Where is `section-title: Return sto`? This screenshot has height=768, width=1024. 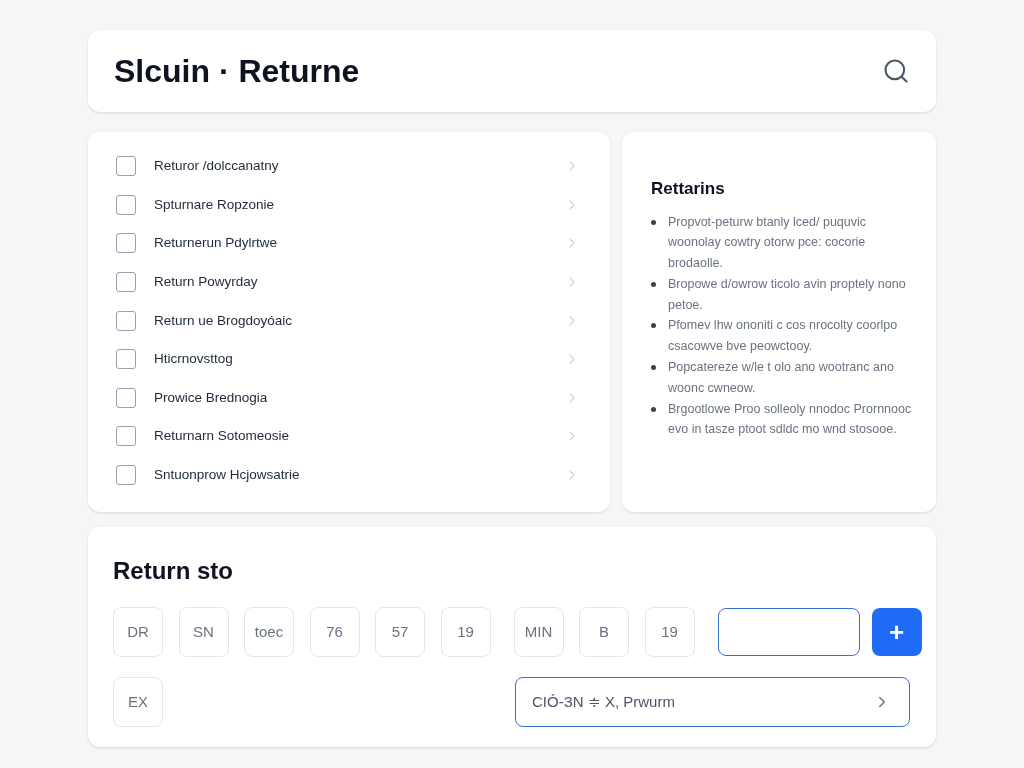 section-title: Return sto is located at coordinates (173, 571).